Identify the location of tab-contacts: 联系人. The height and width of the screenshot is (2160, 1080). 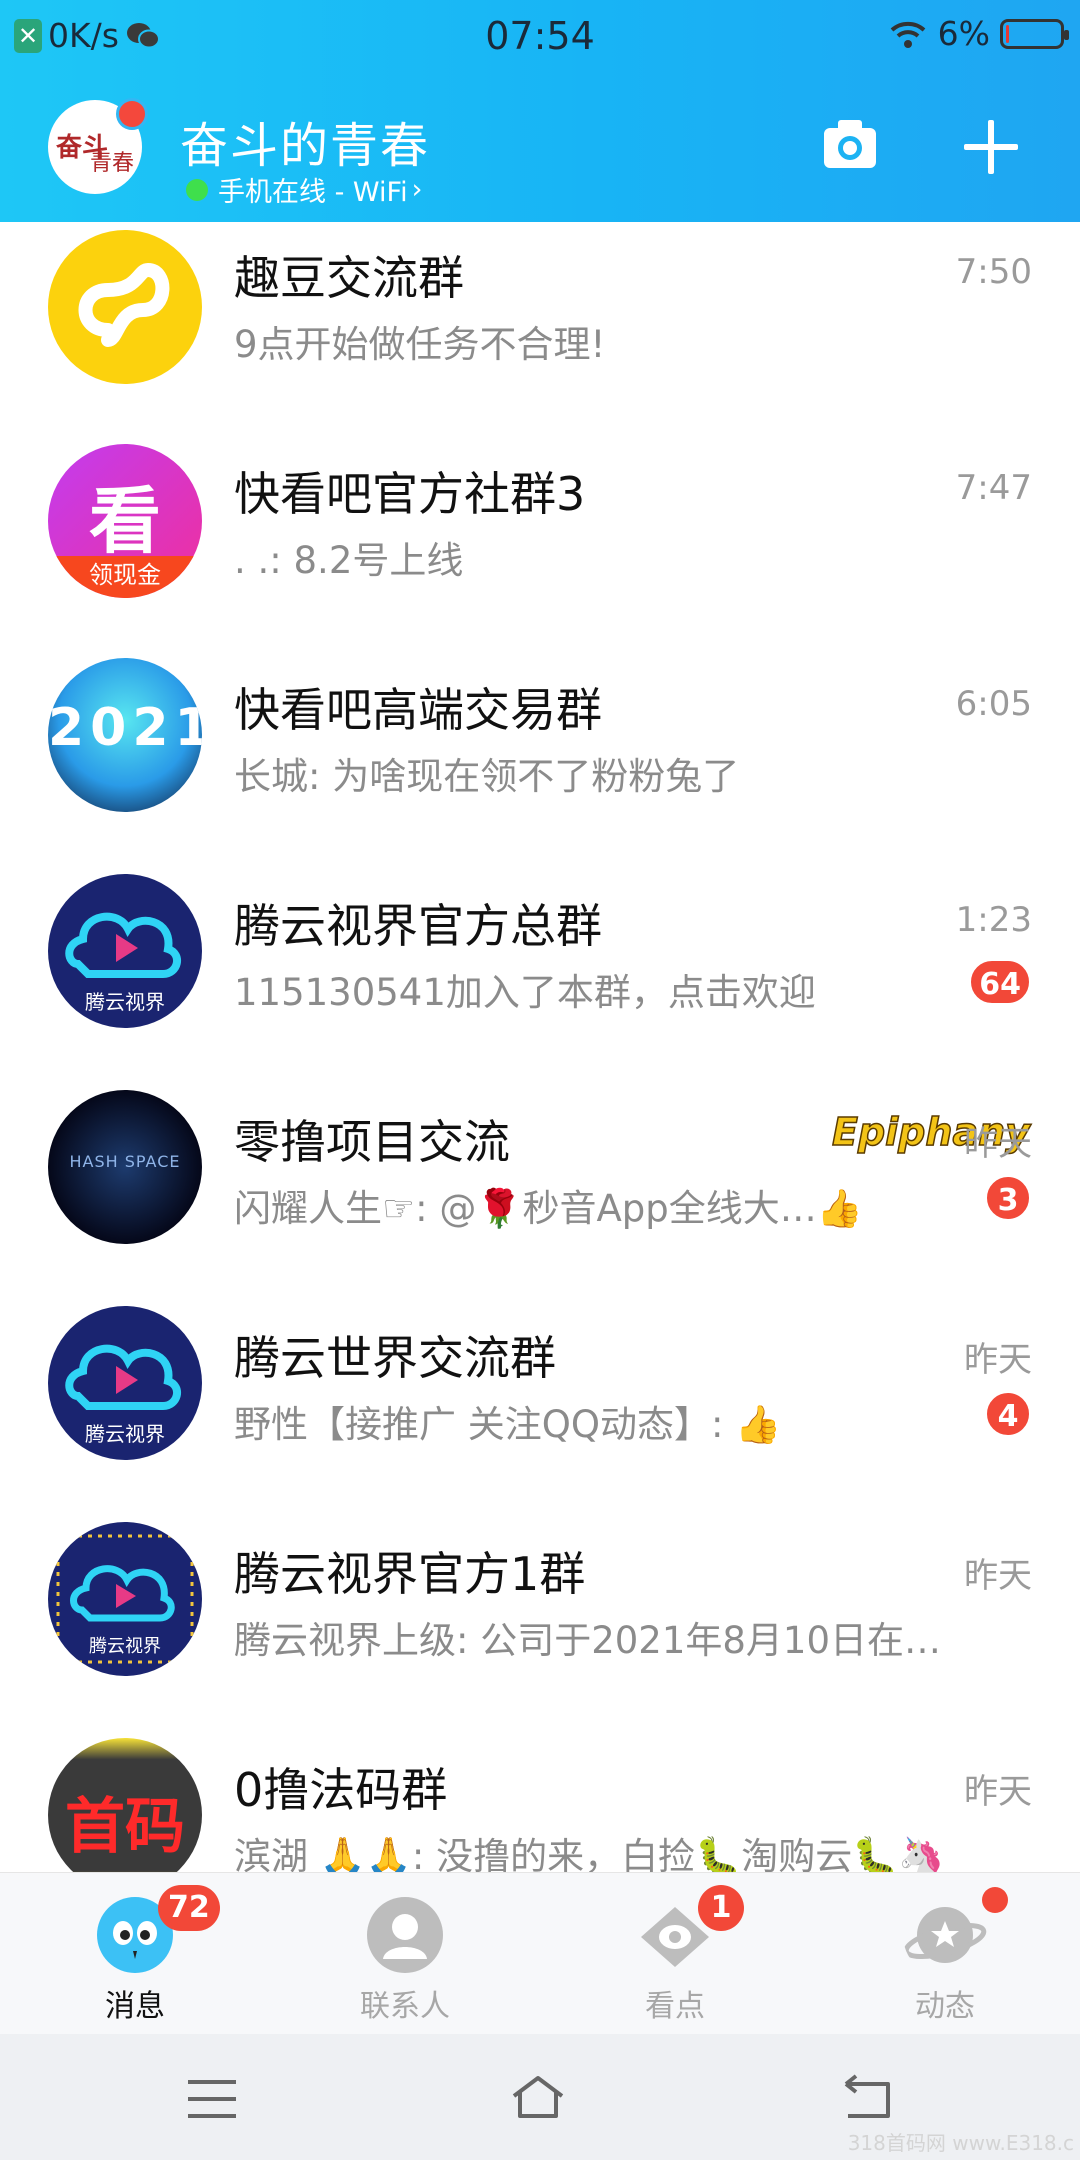
(405, 1954).